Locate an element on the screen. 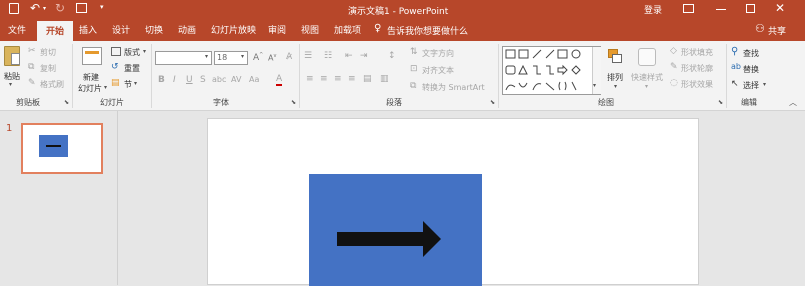 The width and height of the screenshot is (805, 286). redo-icon: ↻ is located at coordinates (60, 8).